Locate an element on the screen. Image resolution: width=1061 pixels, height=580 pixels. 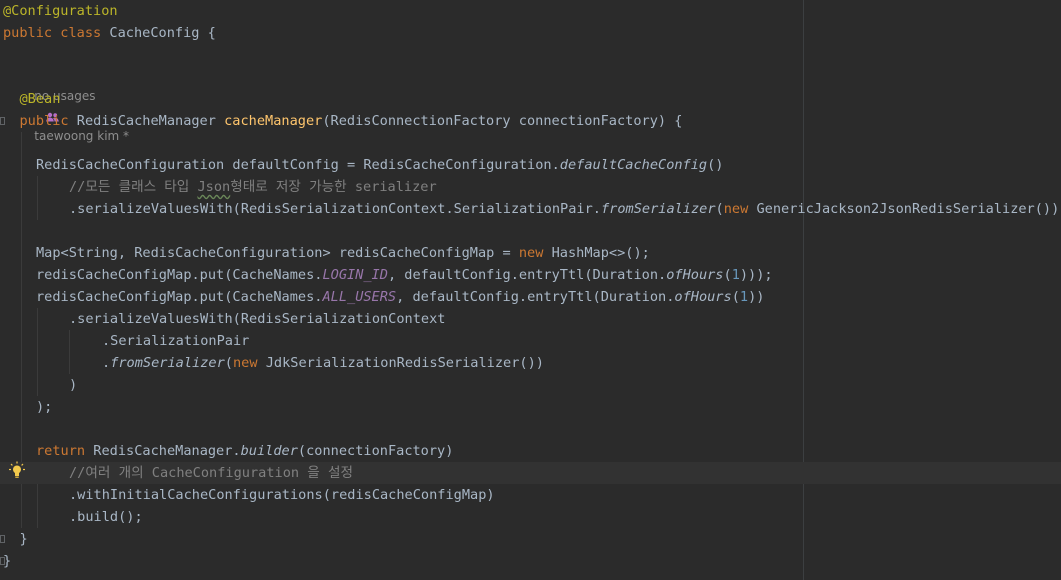
code-token: )) is located at coordinates (756, 297).